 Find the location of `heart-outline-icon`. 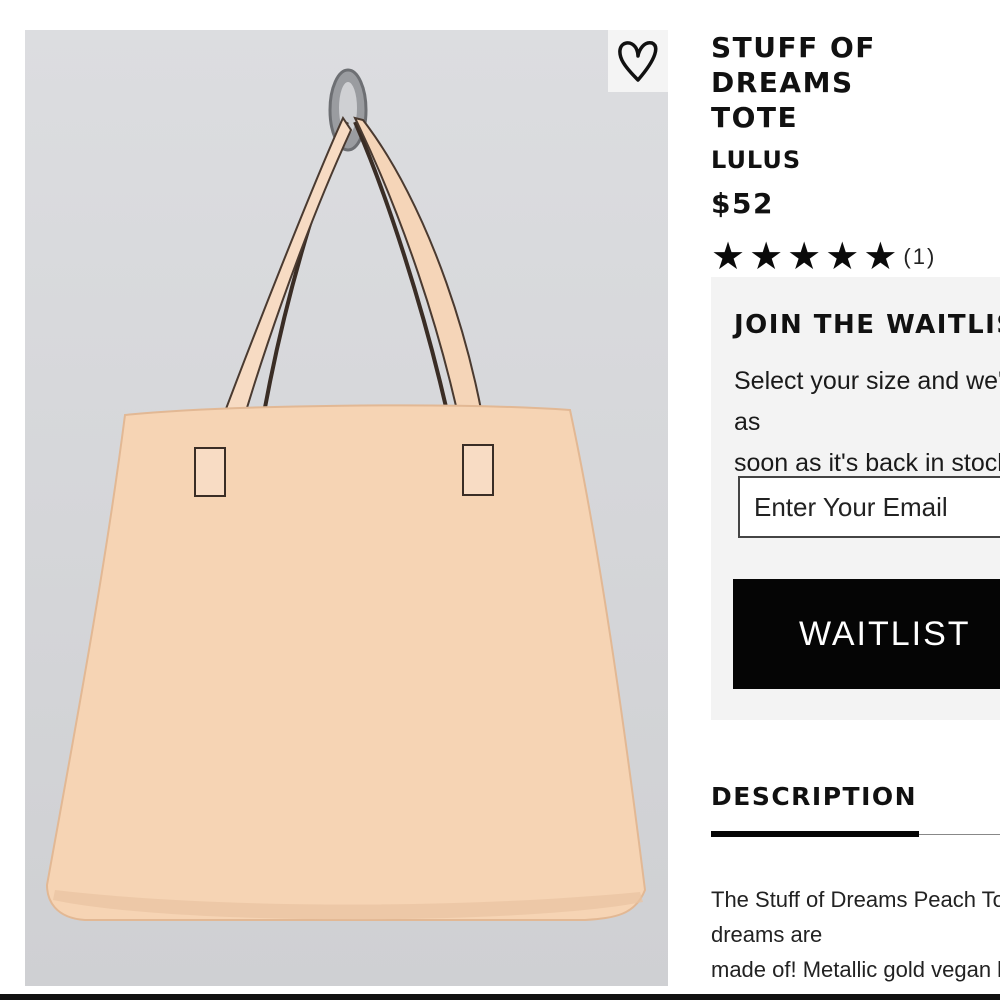

heart-outline-icon is located at coordinates (638, 61).